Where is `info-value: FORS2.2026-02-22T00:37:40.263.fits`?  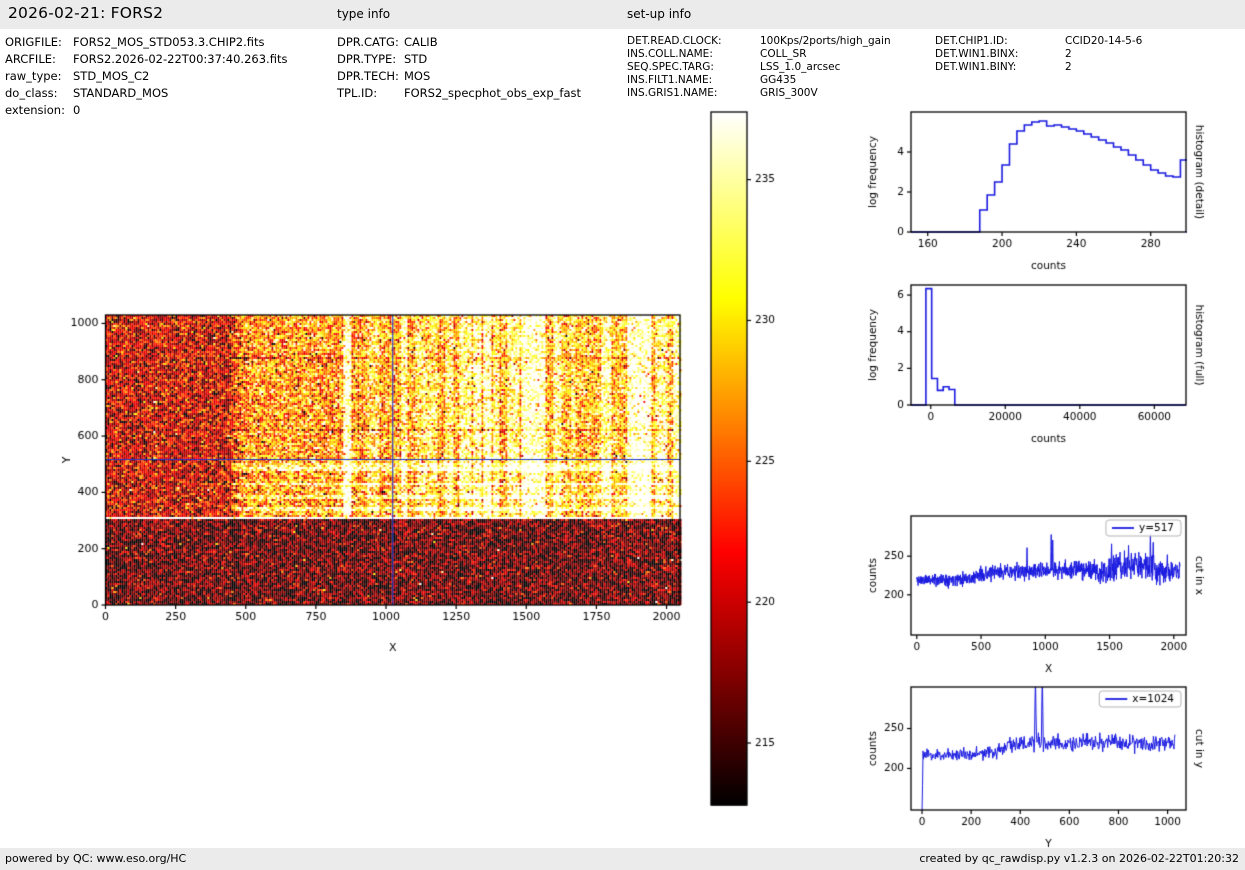
info-value: FORS2.2026-02-22T00:37:40.263.fits is located at coordinates (180, 59).